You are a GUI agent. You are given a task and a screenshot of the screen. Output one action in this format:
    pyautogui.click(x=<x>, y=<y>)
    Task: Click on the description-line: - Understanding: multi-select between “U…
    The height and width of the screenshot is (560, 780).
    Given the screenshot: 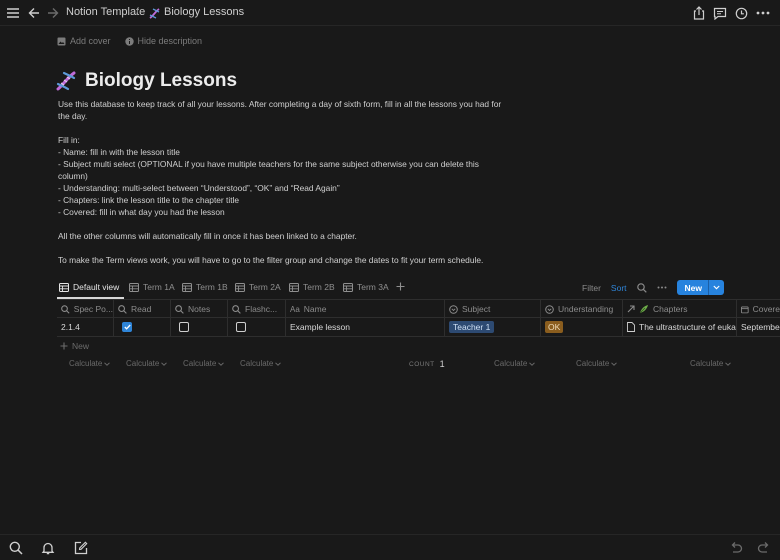 What is the action you would take?
    pyautogui.click(x=199, y=188)
    